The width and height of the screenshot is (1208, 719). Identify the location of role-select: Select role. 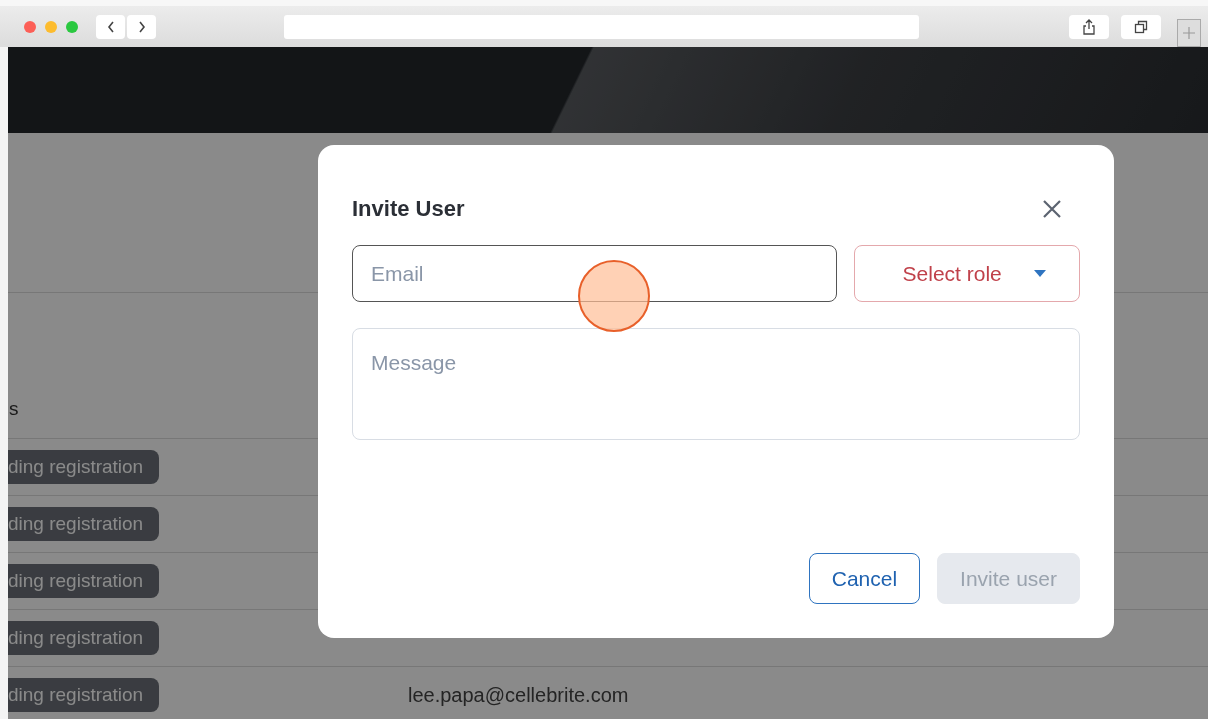
(967, 273).